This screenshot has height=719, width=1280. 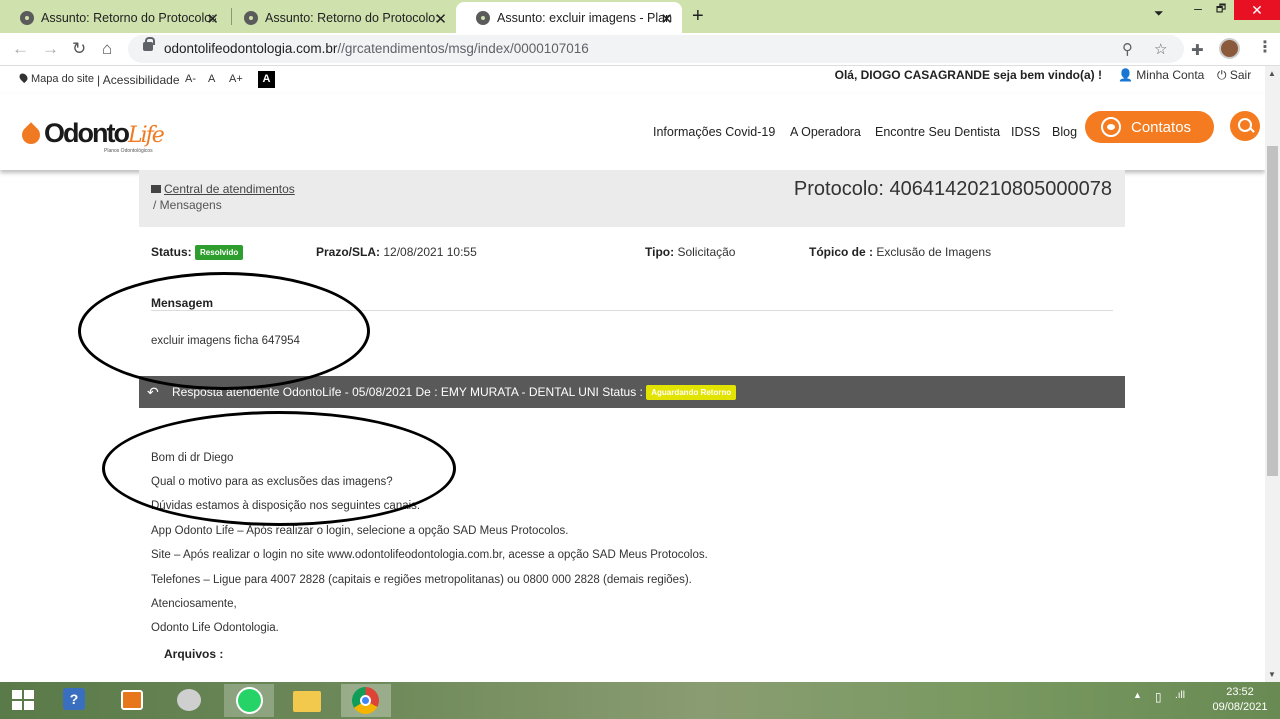 I want to click on lock-icon, so click(x=149, y=44).